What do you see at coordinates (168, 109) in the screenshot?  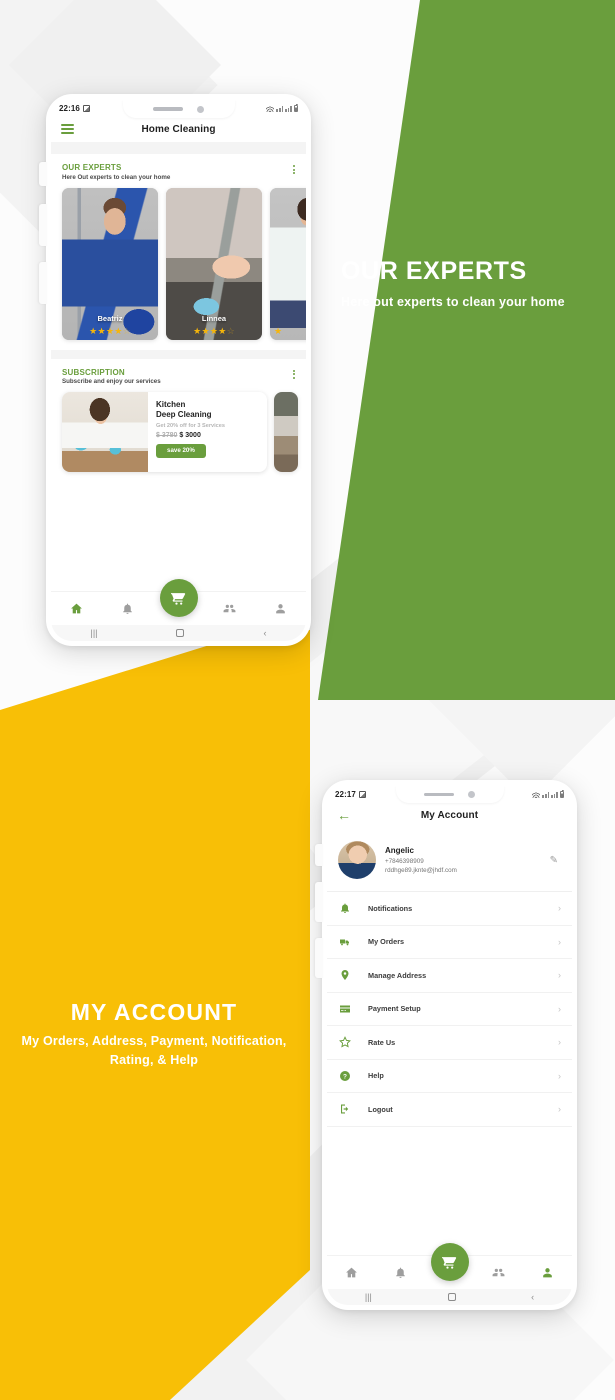 I see `earpiece-speaker` at bounding box center [168, 109].